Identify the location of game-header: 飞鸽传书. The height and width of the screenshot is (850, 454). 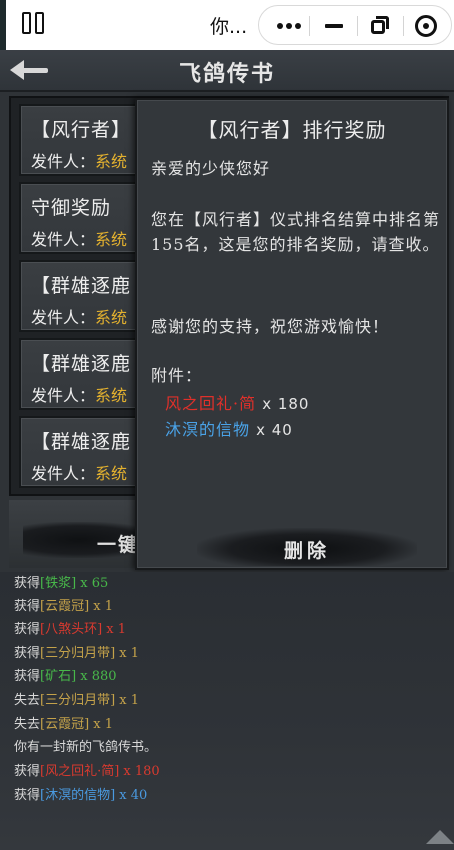
(227, 71).